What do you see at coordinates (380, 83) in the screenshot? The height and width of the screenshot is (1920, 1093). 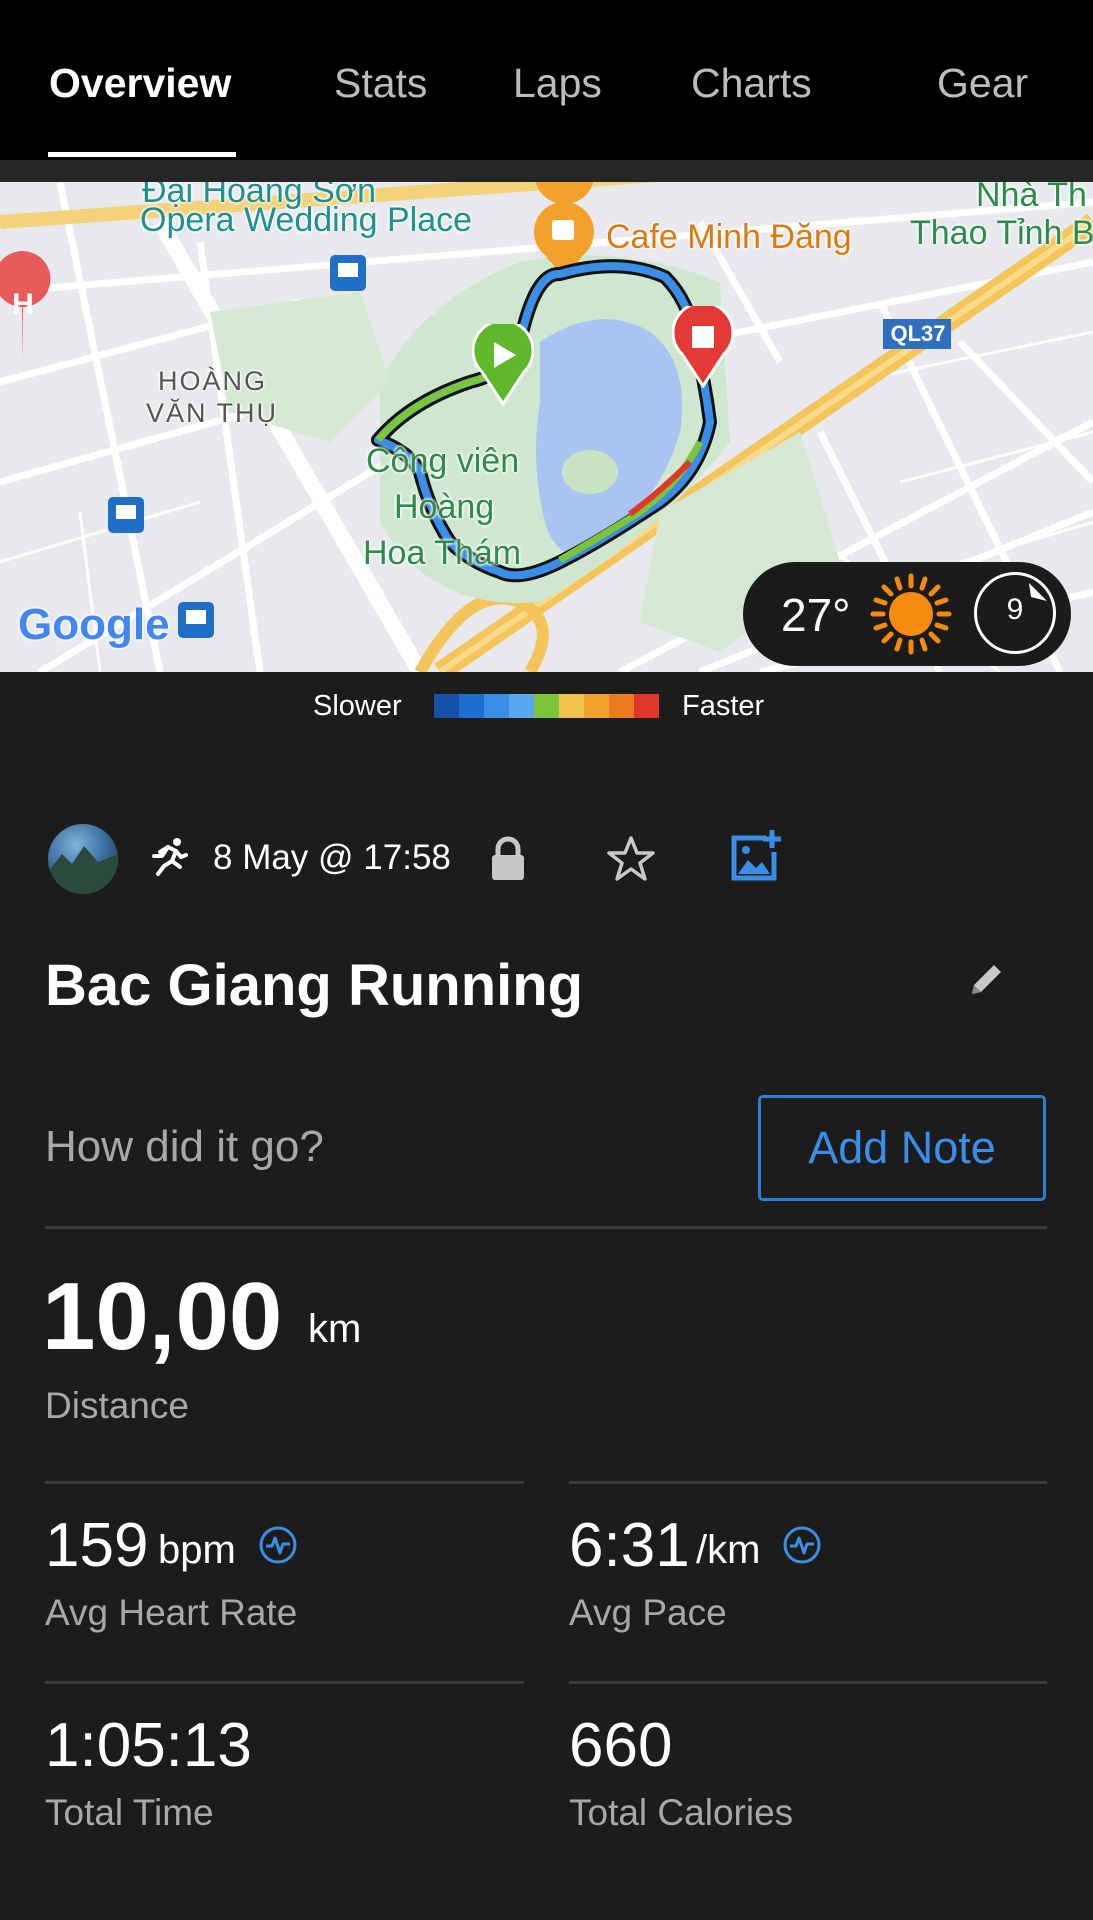 I see `tab-stats: Stats` at bounding box center [380, 83].